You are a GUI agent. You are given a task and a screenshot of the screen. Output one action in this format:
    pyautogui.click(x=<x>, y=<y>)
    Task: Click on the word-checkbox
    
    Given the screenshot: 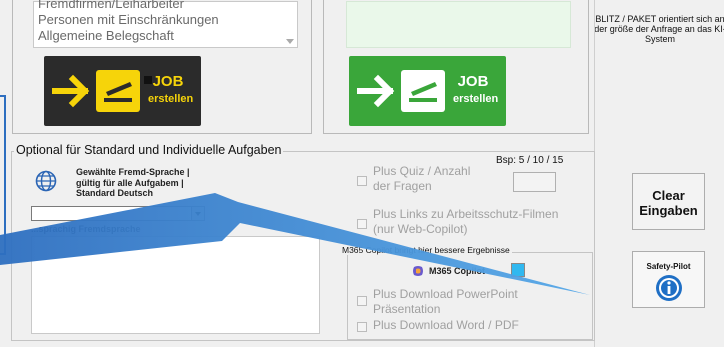 What is the action you would take?
    pyautogui.click(x=362, y=327)
    